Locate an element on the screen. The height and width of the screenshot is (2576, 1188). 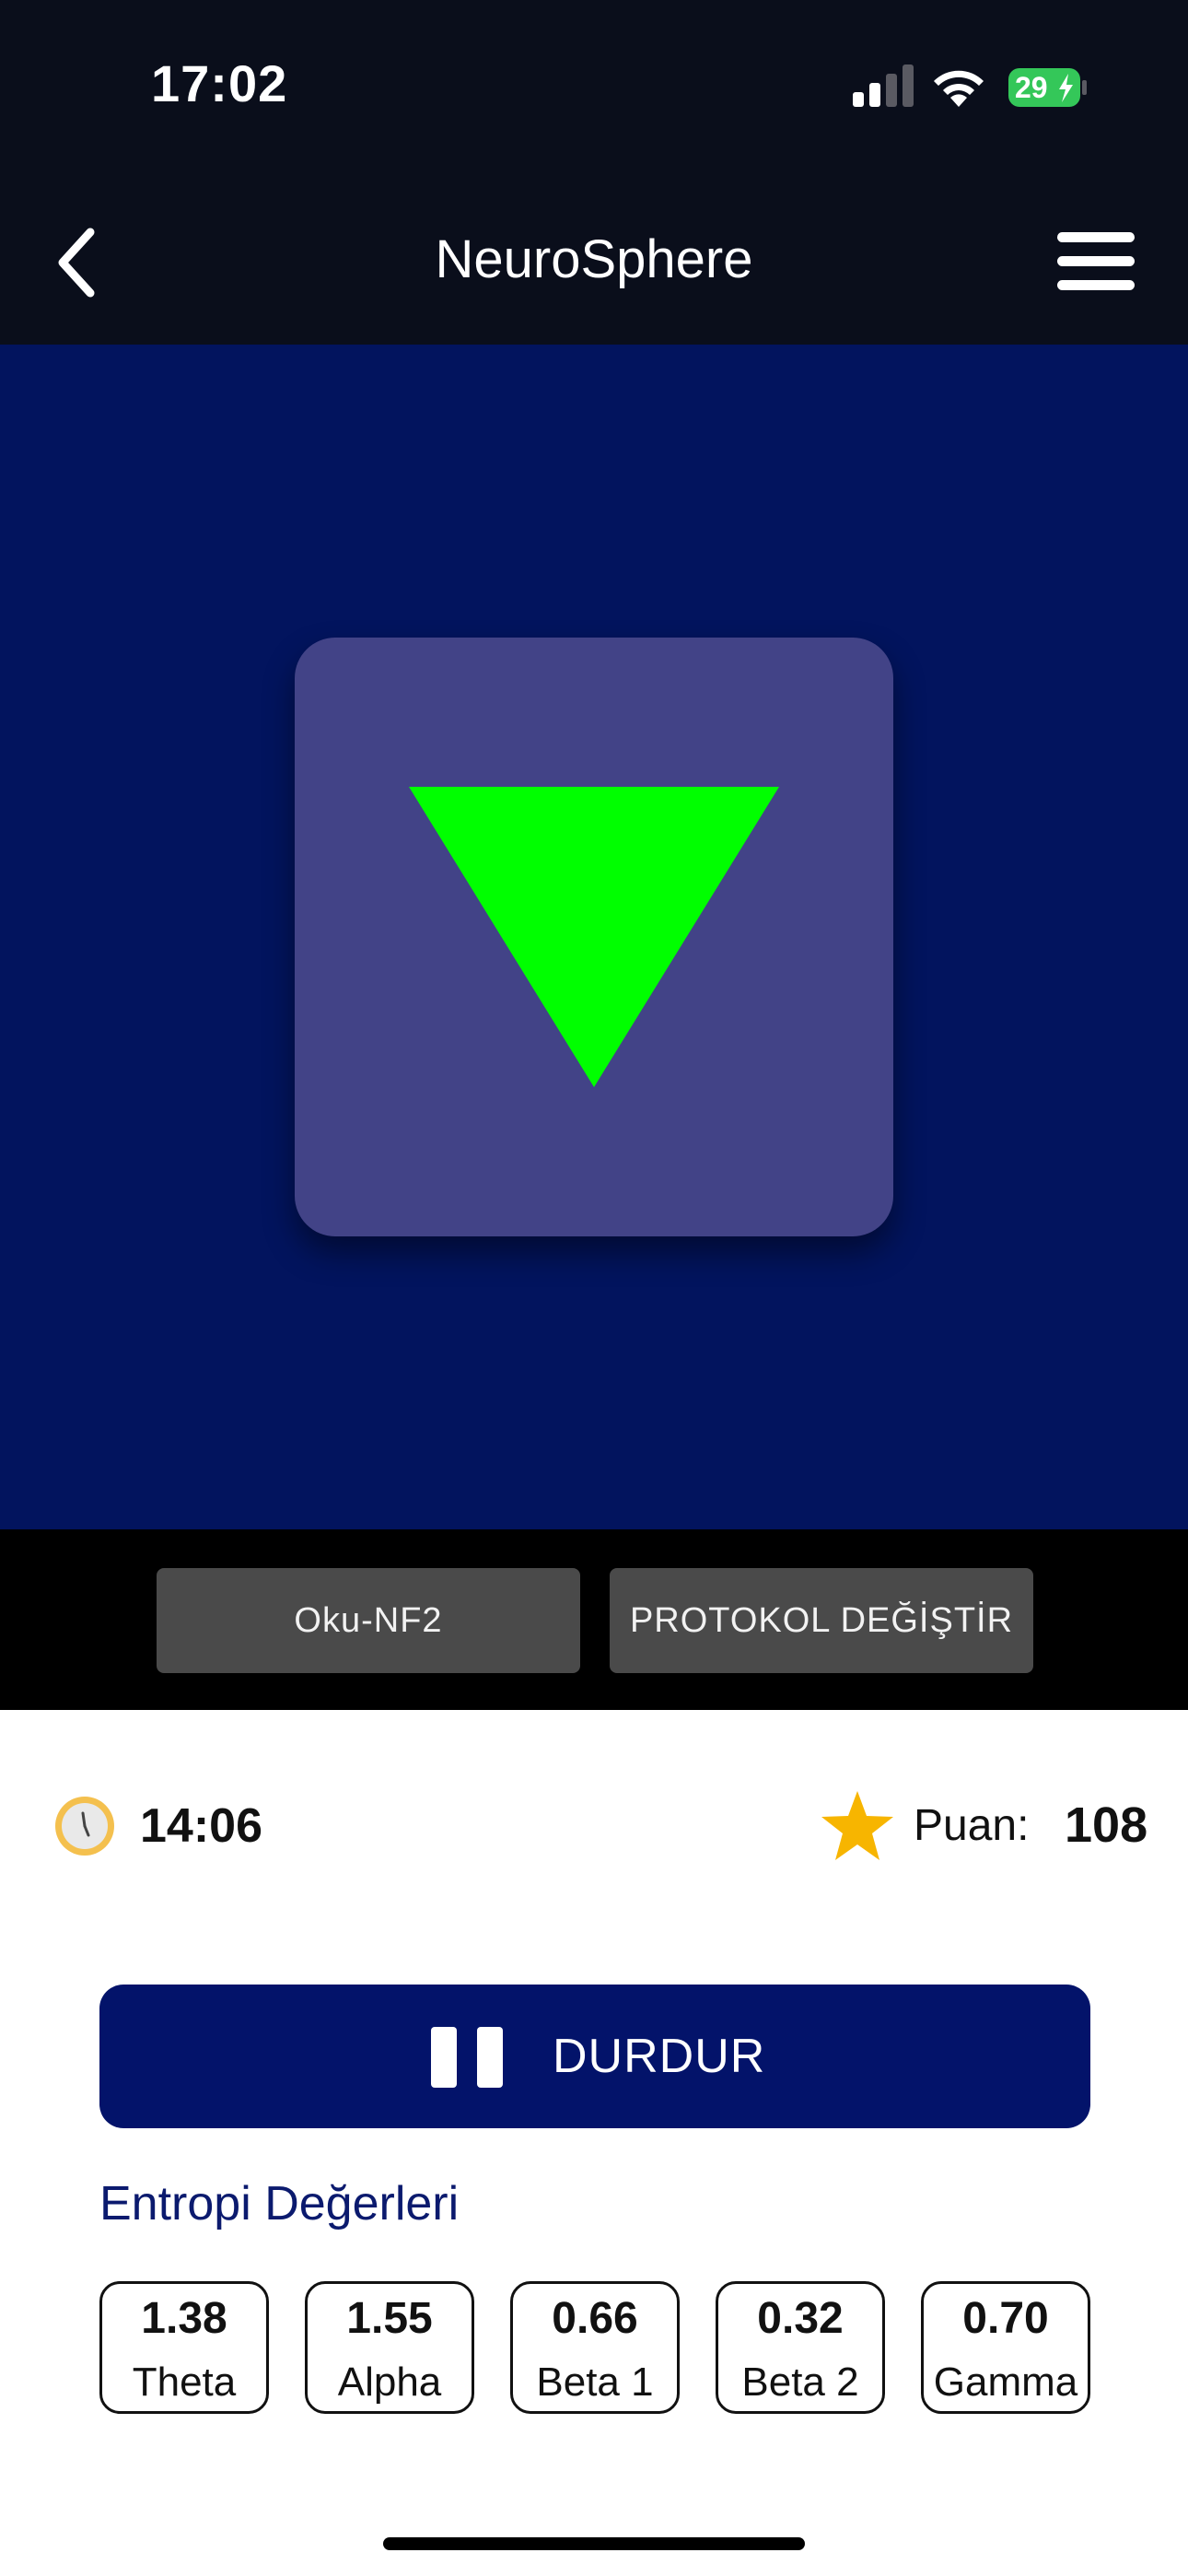
entropy-card-beta2: 0.32 Beta 2 is located at coordinates (800, 2347).